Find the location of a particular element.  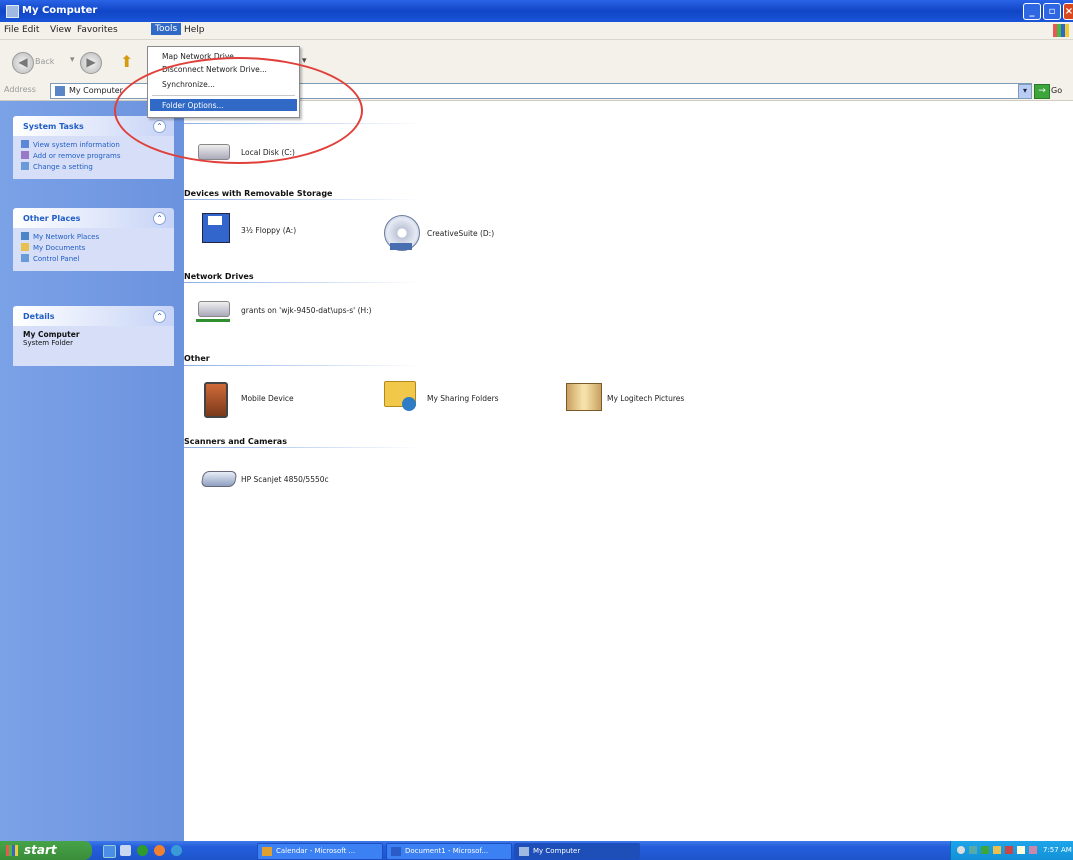

details-title: Details is located at coordinates (39, 316).